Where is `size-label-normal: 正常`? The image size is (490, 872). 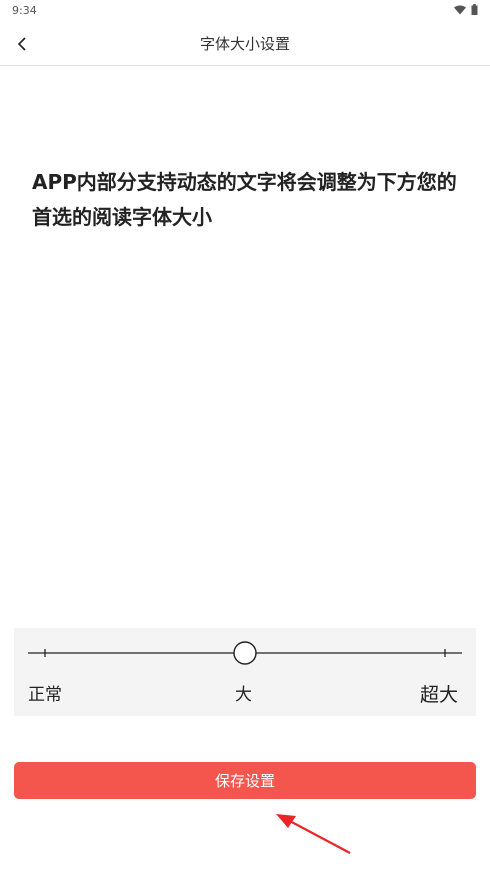 size-label-normal: 正常 is located at coordinates (45, 692).